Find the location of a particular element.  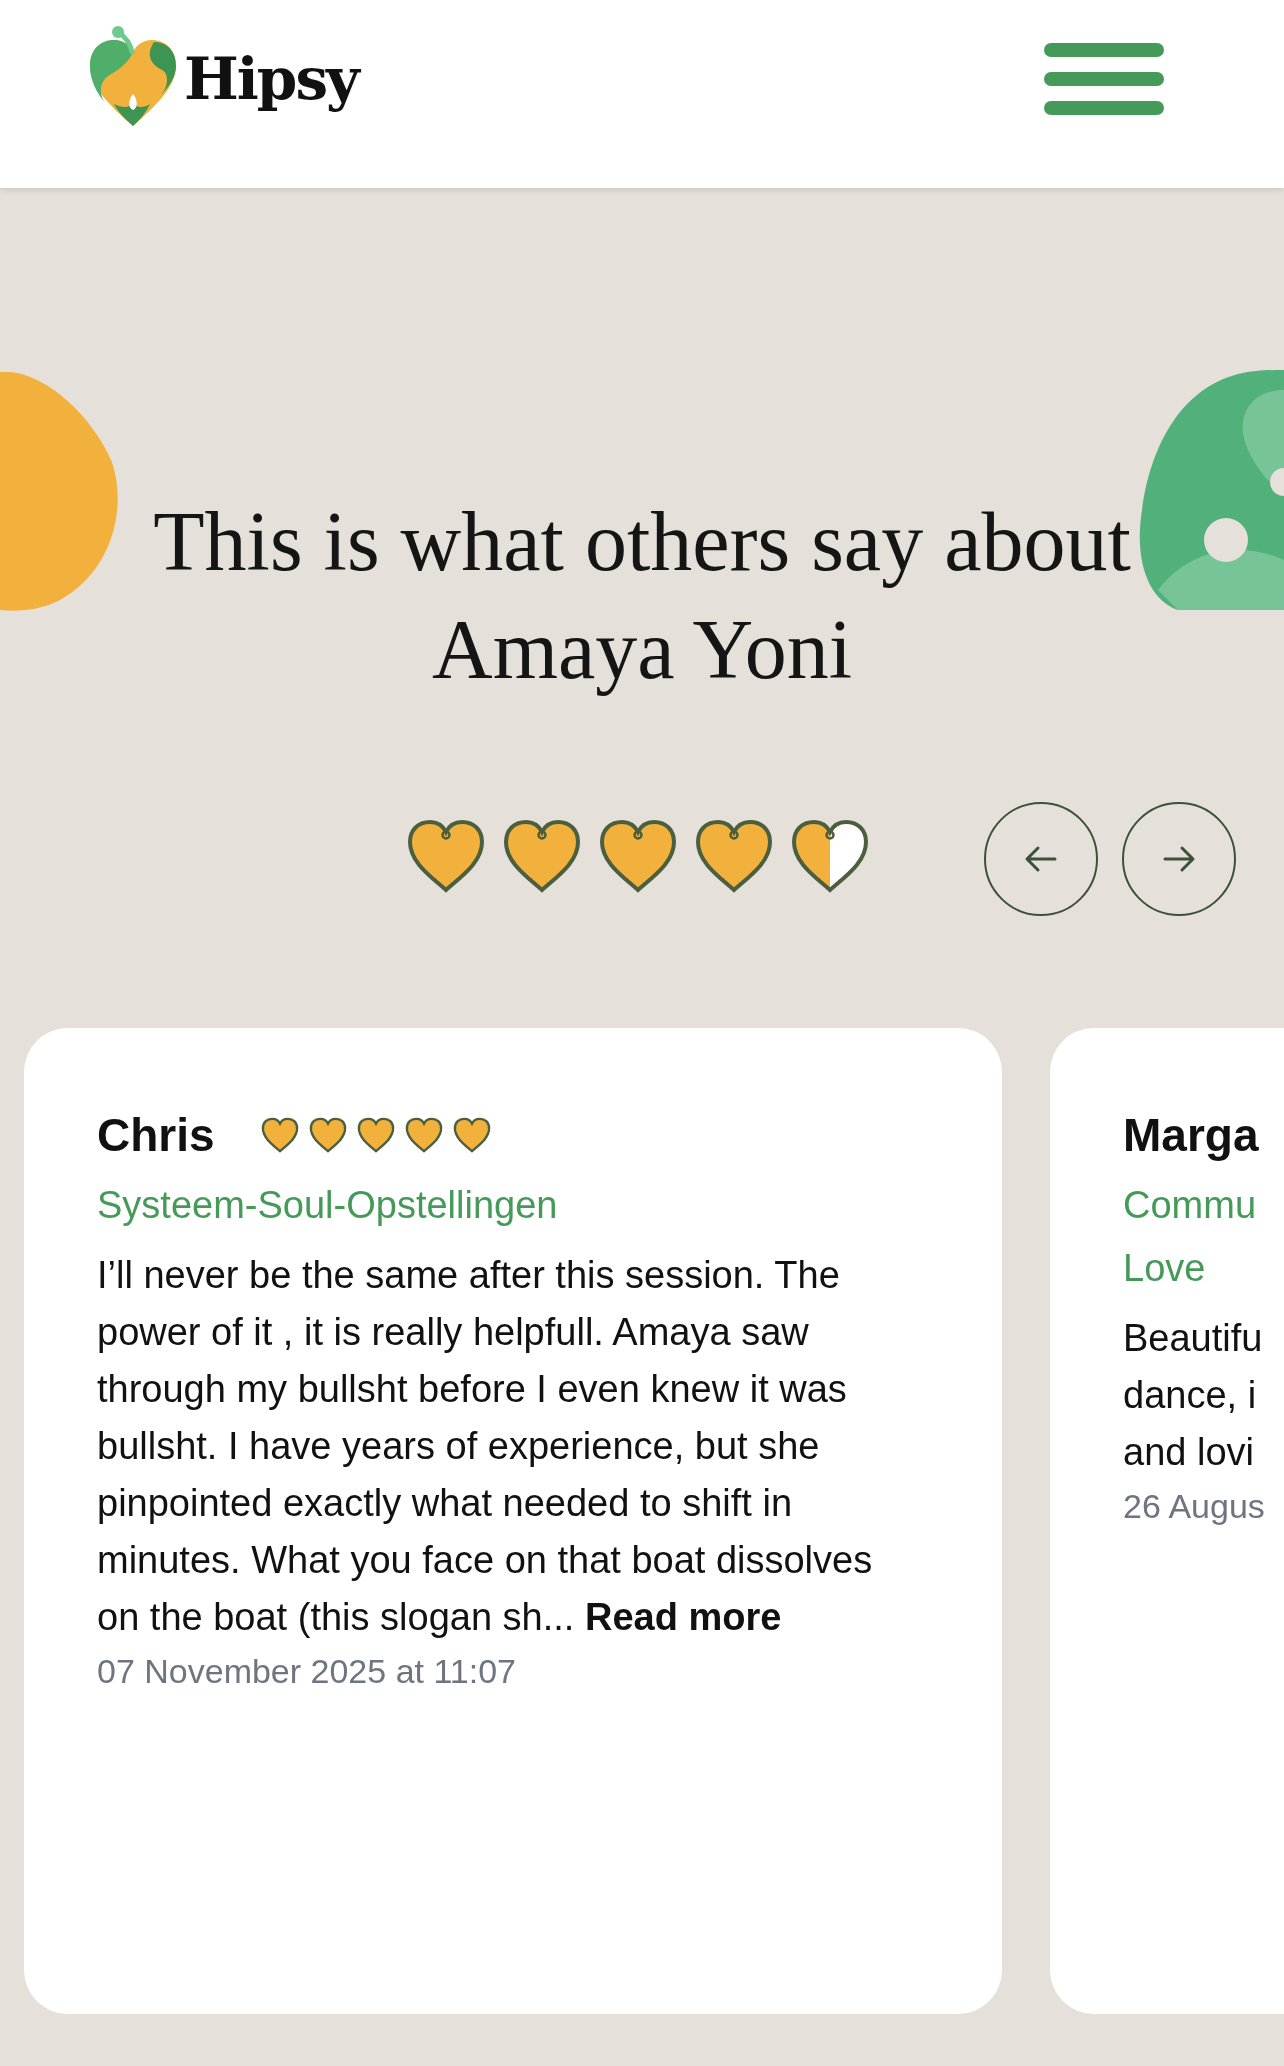

category-link: Commu is located at coordinates (1190, 1205).